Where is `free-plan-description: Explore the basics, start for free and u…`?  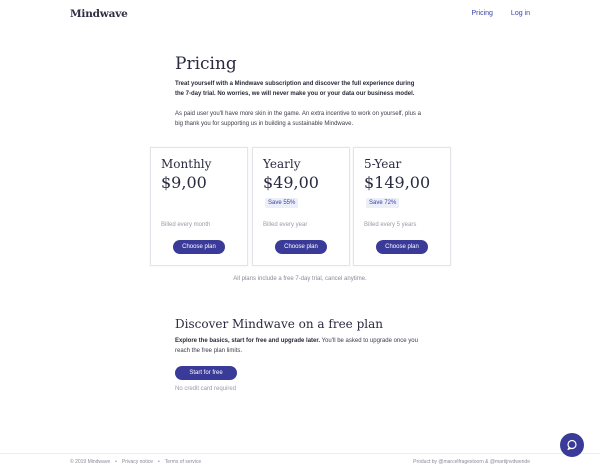
free-plan-description: Explore the basics, start for free and u… is located at coordinates (302, 346).